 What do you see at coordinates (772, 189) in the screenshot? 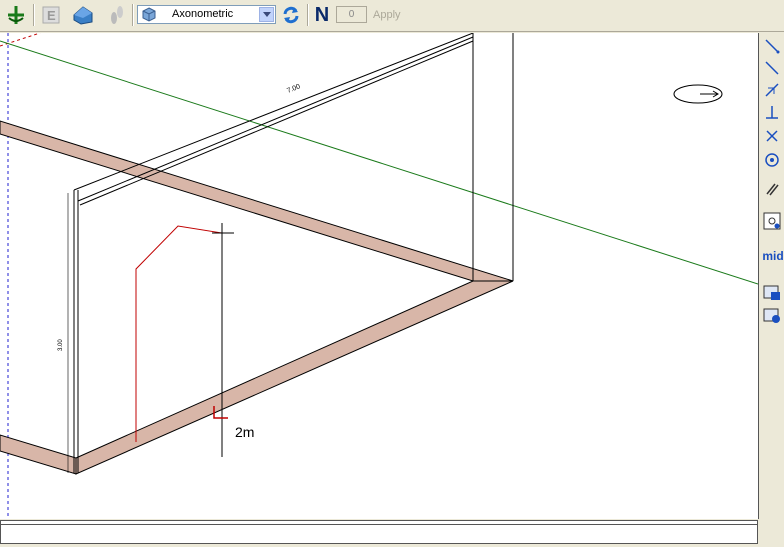
I see `parallel-snap-icon` at bounding box center [772, 189].